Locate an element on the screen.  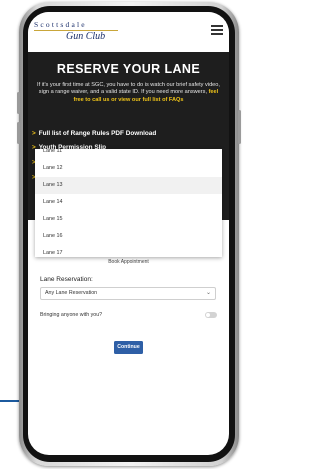
page-title: RESERVE YOUR LANE is located at coordinates (128, 69).